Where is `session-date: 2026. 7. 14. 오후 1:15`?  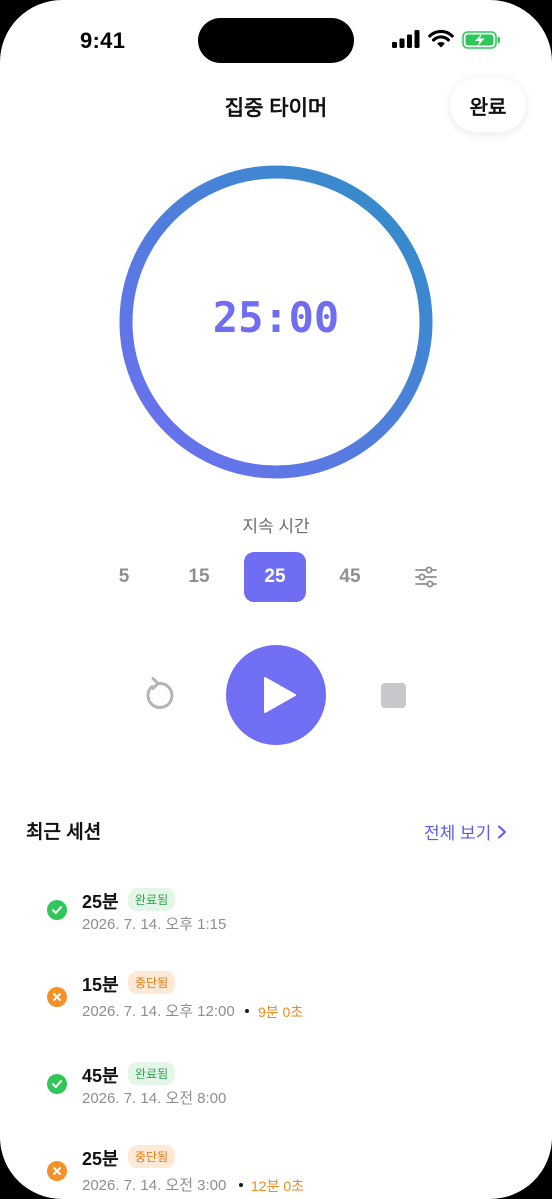
session-date: 2026. 7. 14. 오후 1:15 is located at coordinates (154, 924).